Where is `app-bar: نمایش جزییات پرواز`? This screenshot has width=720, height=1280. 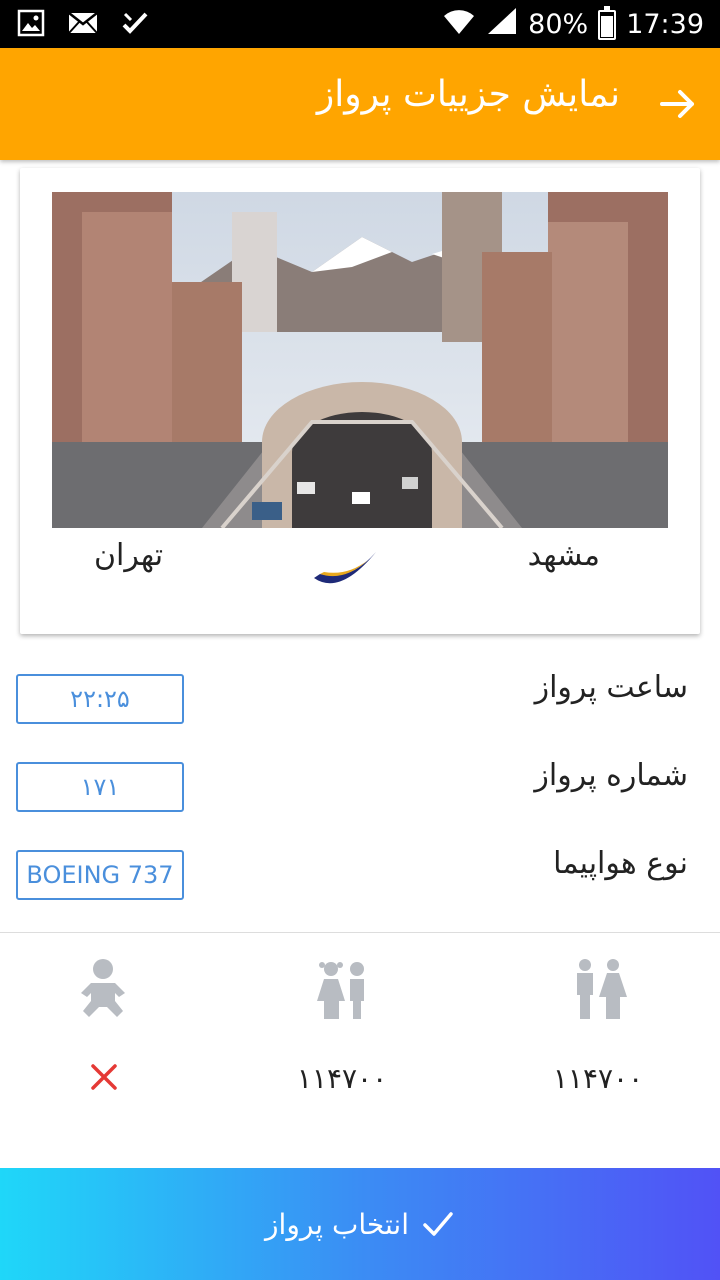 app-bar: نمایش جزییات پرواز is located at coordinates (360, 104).